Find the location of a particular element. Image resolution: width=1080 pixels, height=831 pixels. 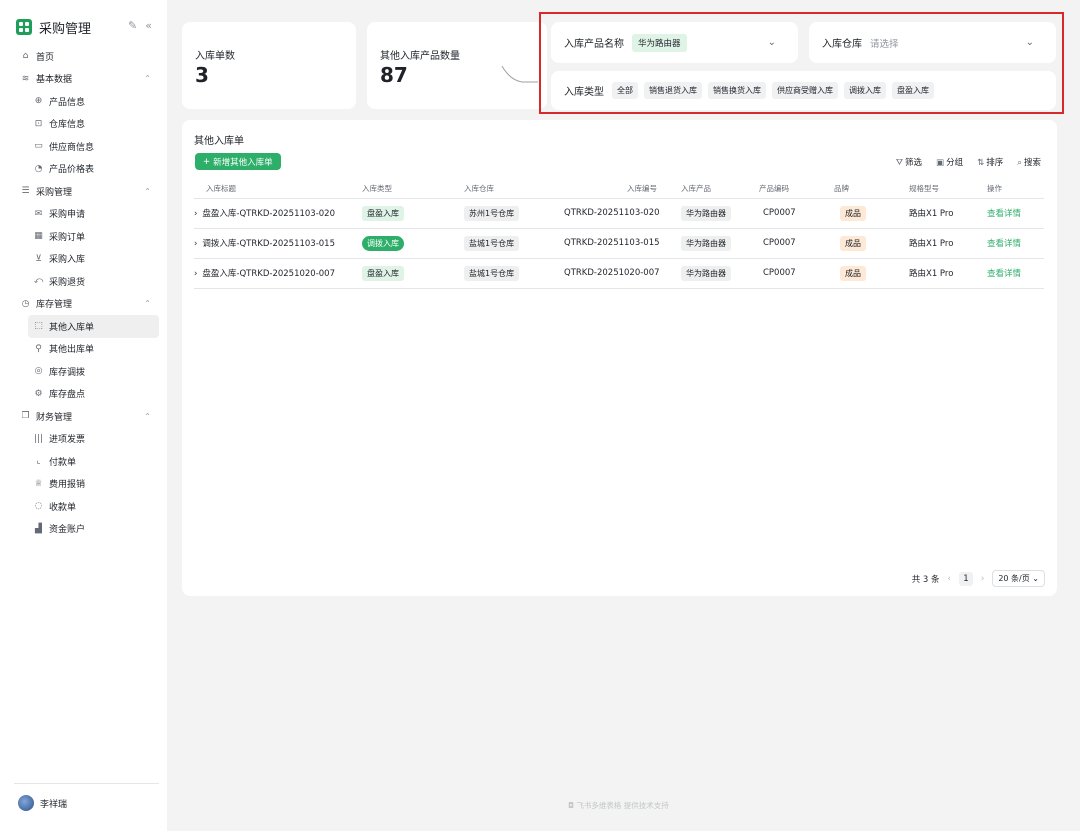

warehouse-filter-placeholder: 请选择 is located at coordinates (884, 43).